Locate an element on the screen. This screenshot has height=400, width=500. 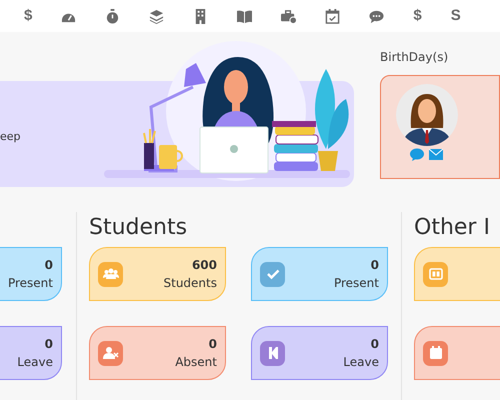
check-icon is located at coordinates (272, 274).